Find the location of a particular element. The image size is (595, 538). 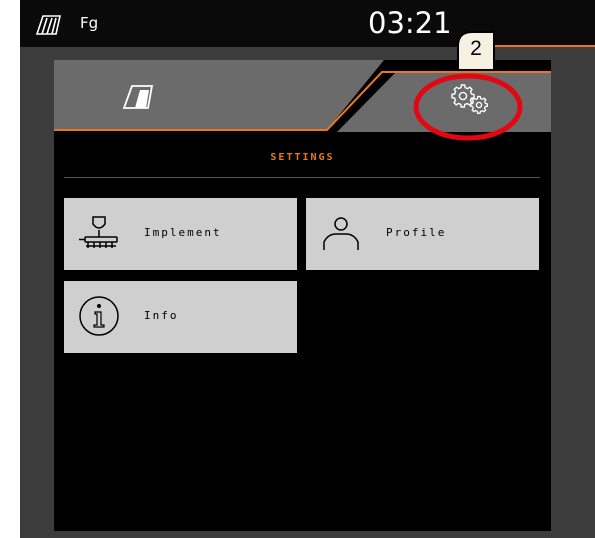

implement-icon is located at coordinates (98, 232).